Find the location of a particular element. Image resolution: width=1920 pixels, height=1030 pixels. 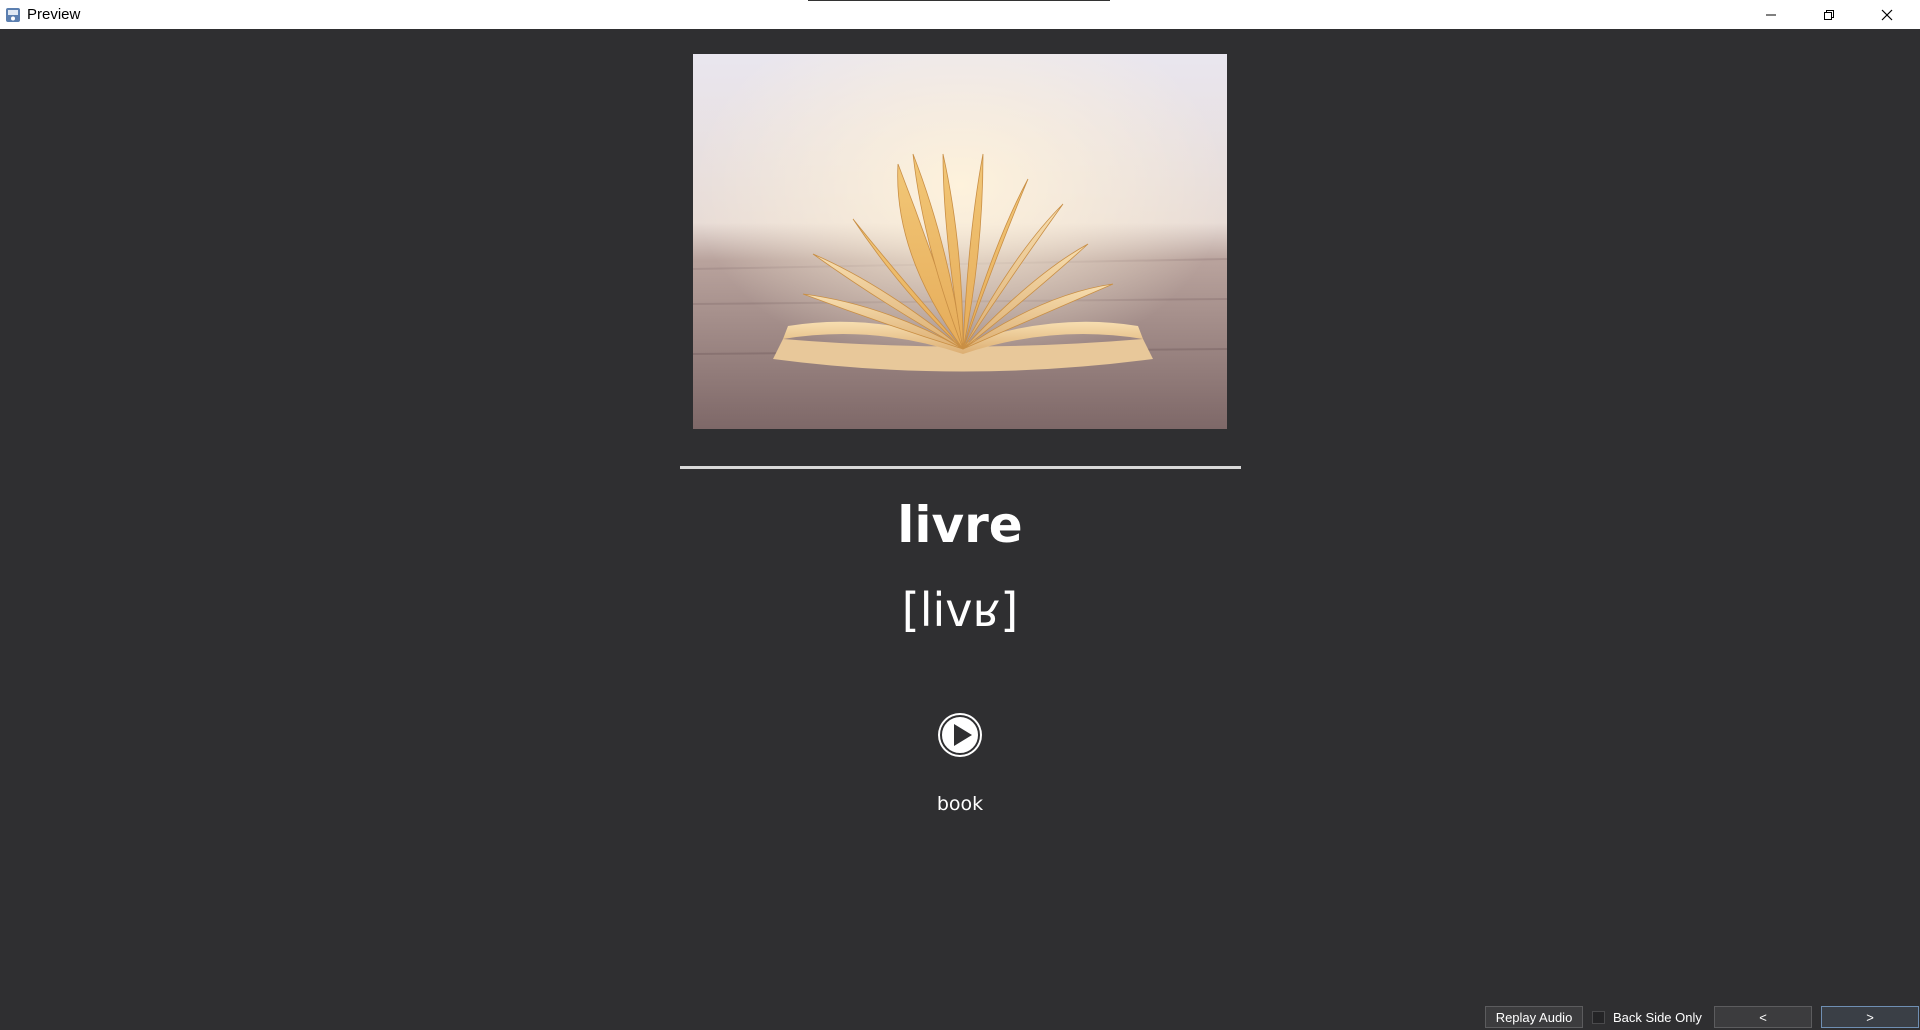

title-bar: Preview is located at coordinates (960, 14).